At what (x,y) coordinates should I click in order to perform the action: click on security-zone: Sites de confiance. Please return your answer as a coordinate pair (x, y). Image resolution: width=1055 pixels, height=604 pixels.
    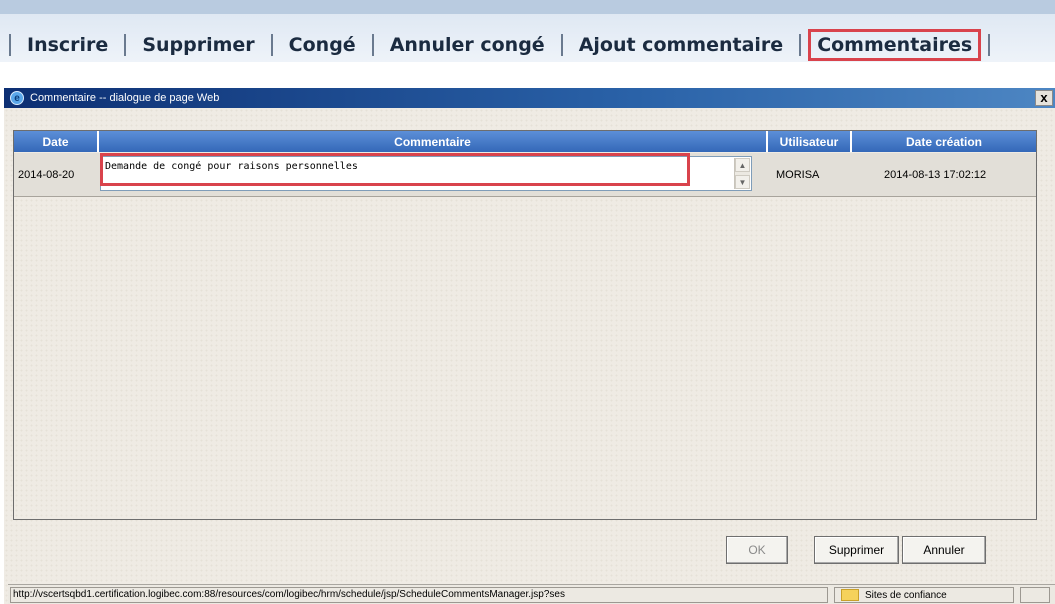
    Looking at the image, I should click on (924, 595).